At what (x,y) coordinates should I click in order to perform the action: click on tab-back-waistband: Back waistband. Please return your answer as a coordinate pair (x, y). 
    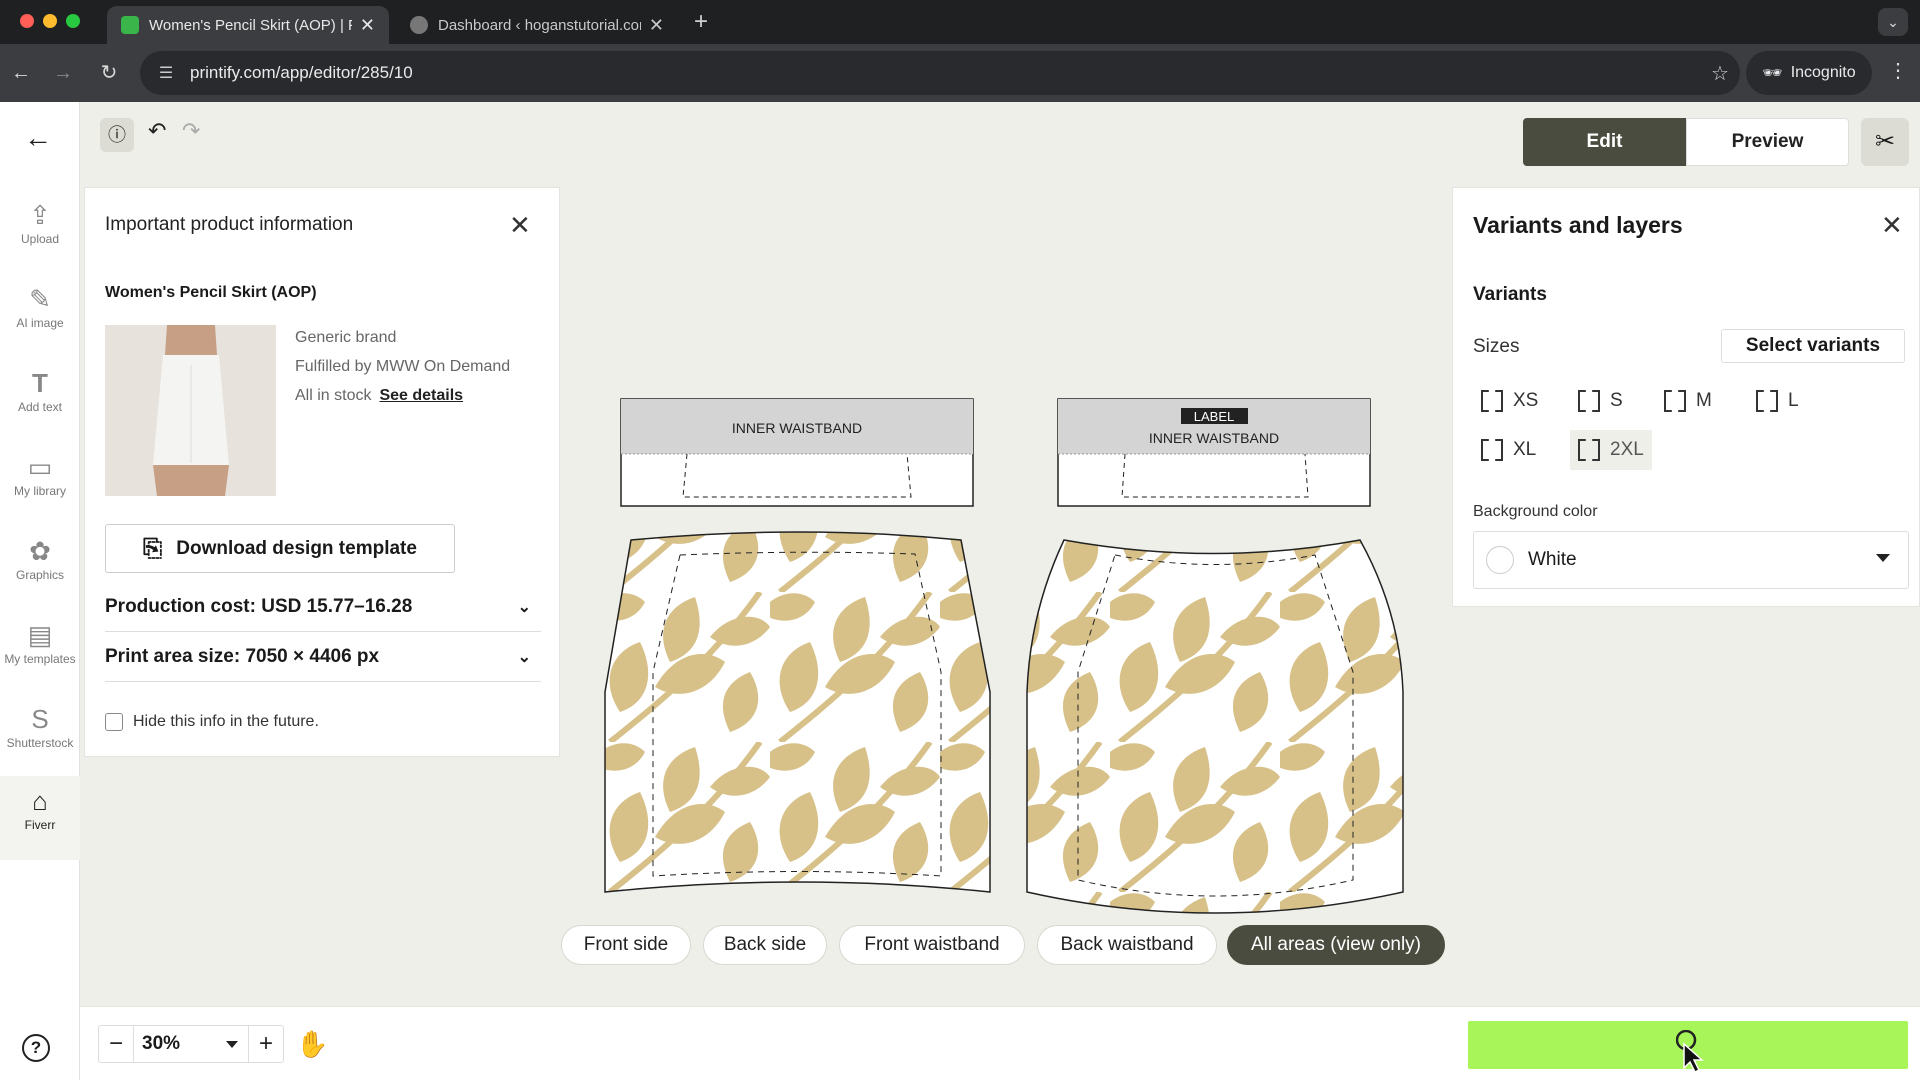
    Looking at the image, I should click on (1127, 945).